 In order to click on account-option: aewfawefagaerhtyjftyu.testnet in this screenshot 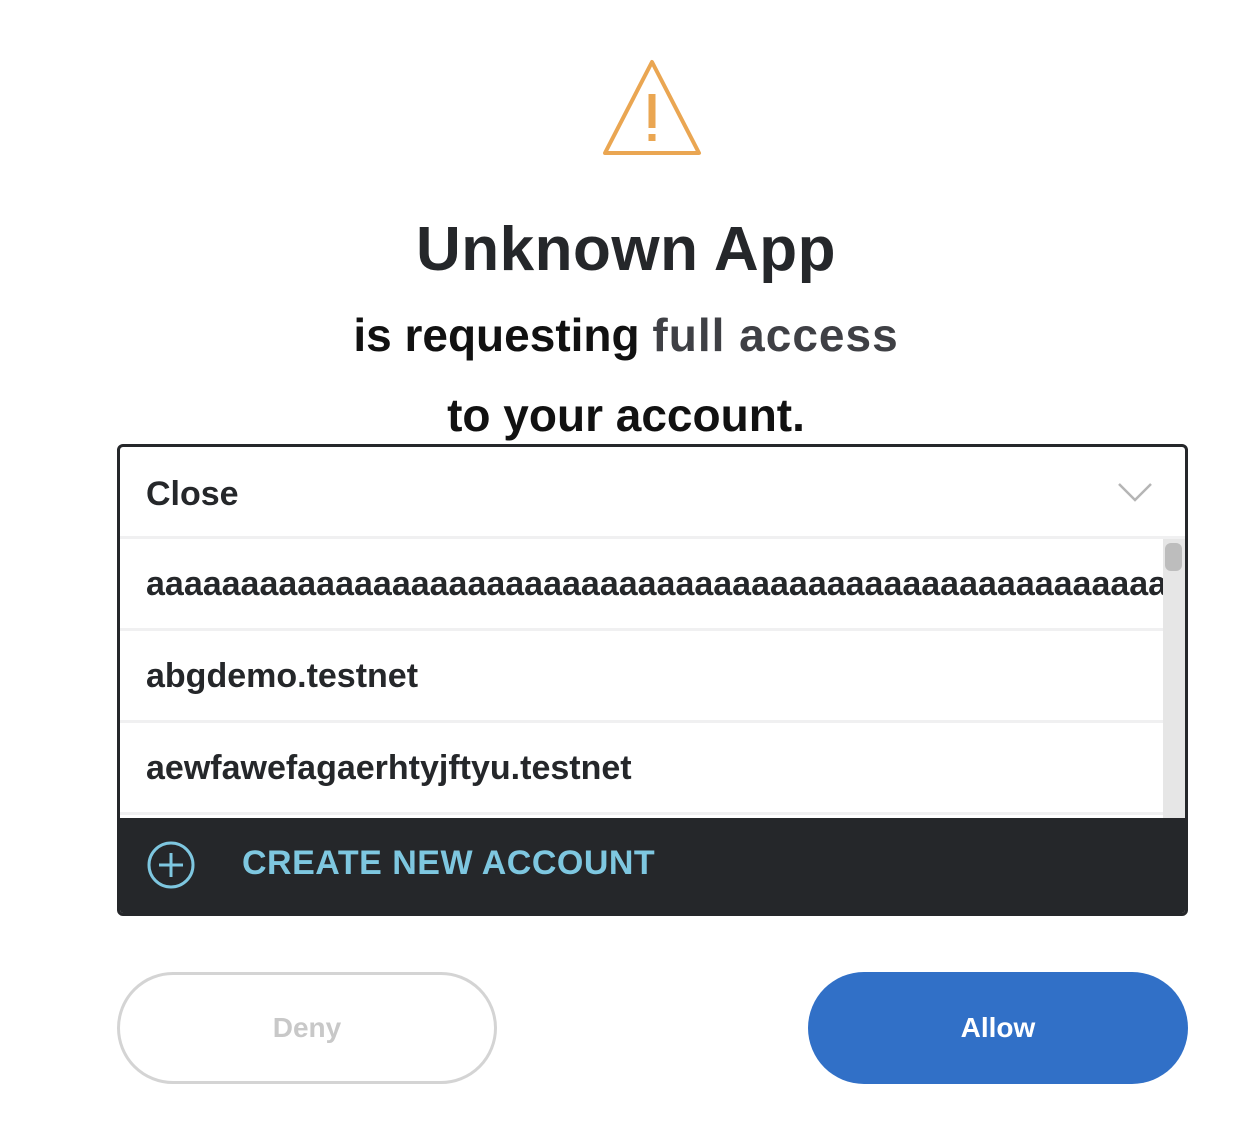, I will do `click(642, 769)`.